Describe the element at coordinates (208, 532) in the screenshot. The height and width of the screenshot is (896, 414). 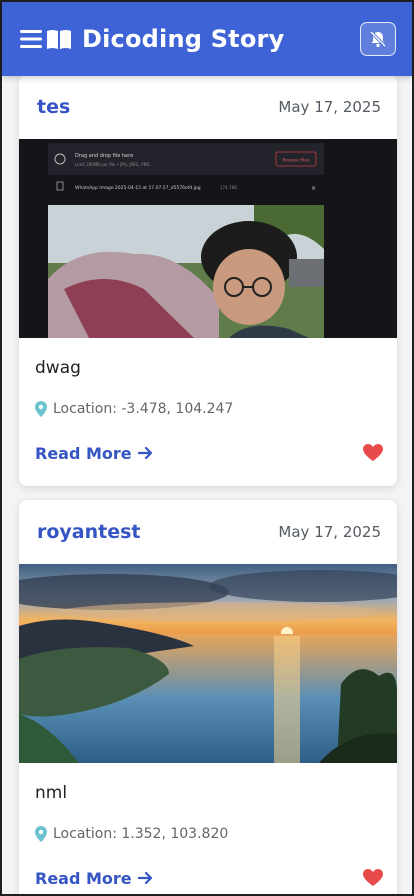
I see `story-card-header: royantest May 17, 2025` at that location.